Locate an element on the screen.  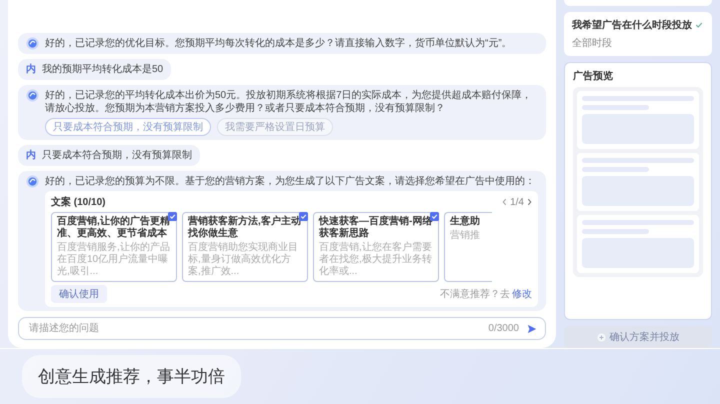
copy-panel-title: 文案 (10/10) is located at coordinates (78, 202).